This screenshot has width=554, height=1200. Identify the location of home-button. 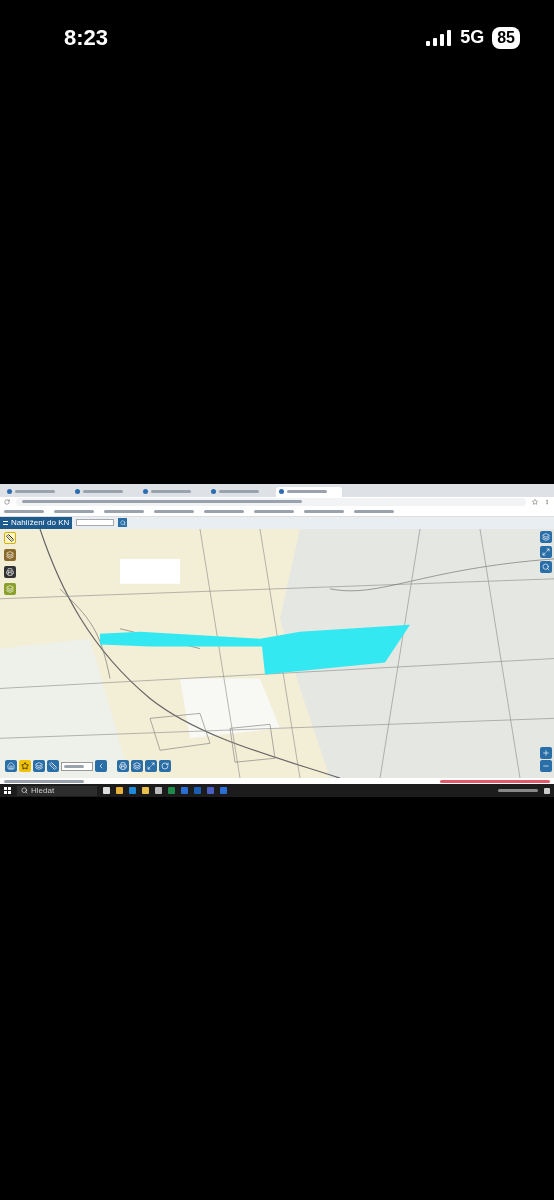
(11, 766).